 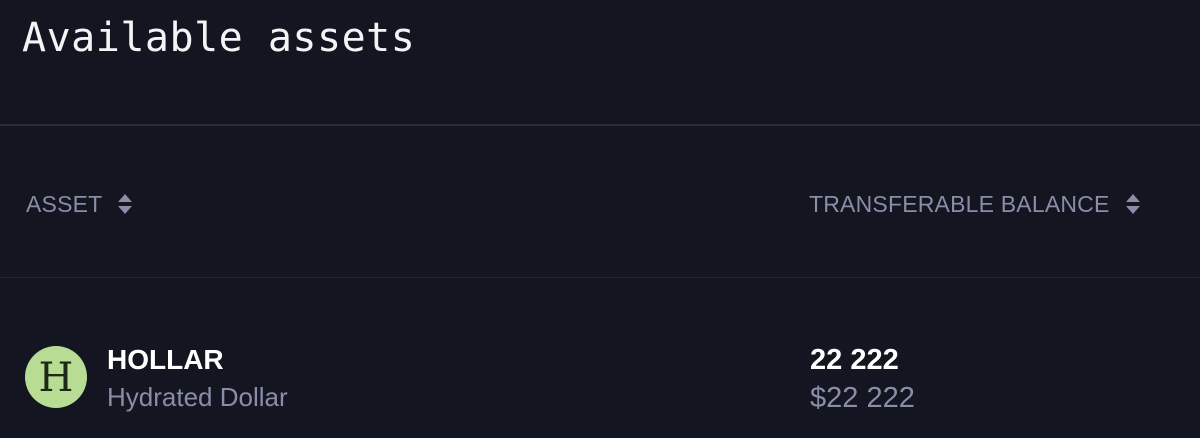 I want to click on column-header-balance-label: TRANSFERABLE BALANCE, so click(x=959, y=203).